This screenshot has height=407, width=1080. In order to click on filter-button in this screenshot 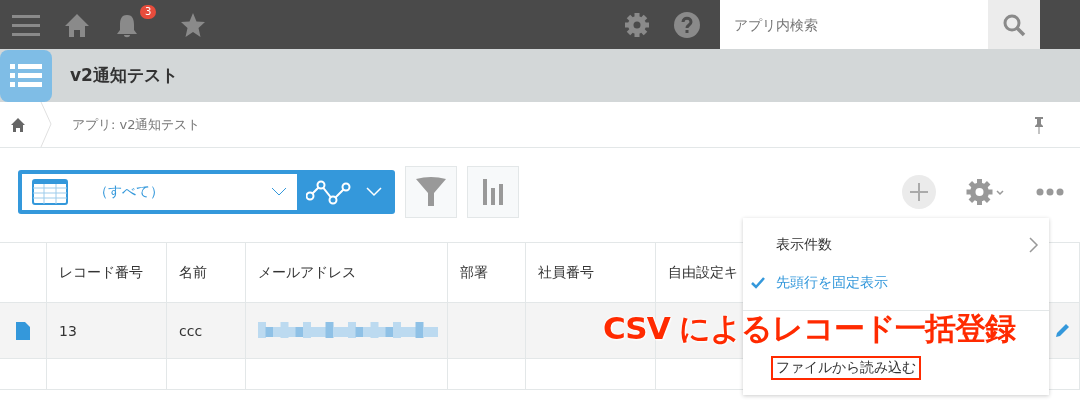, I will do `click(431, 192)`.